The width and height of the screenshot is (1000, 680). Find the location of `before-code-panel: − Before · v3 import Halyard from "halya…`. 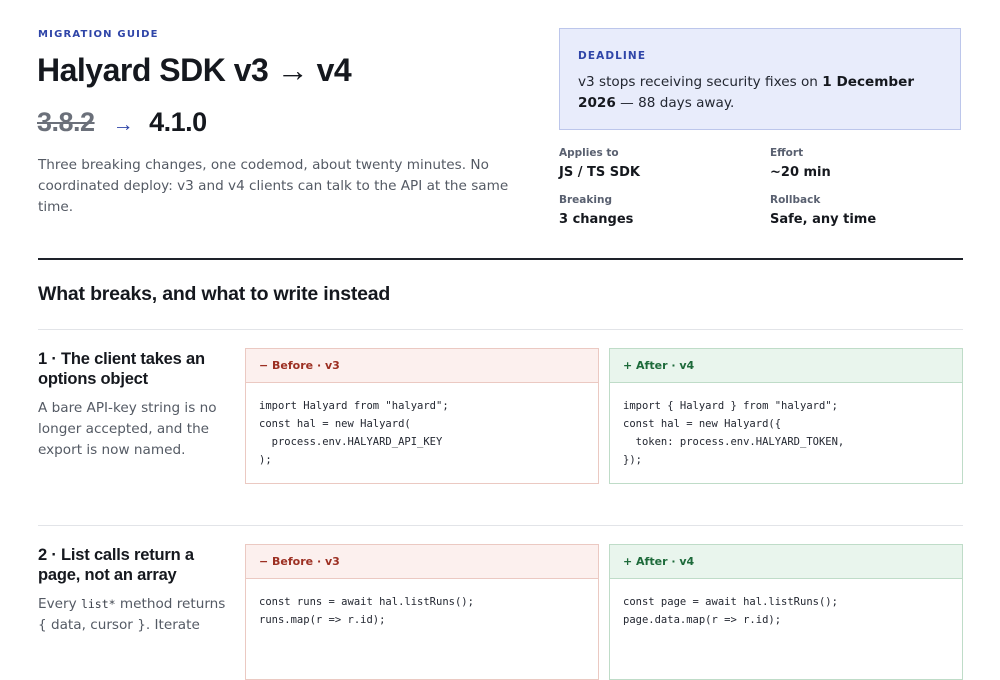

before-code-panel: − Before · v3 import Halyard from "halya… is located at coordinates (422, 416).